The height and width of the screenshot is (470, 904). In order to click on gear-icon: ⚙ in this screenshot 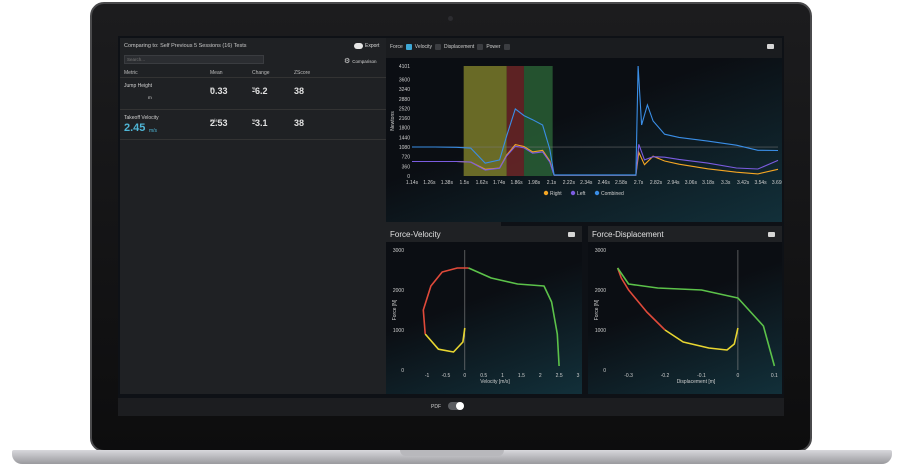, I will do `click(347, 61)`.